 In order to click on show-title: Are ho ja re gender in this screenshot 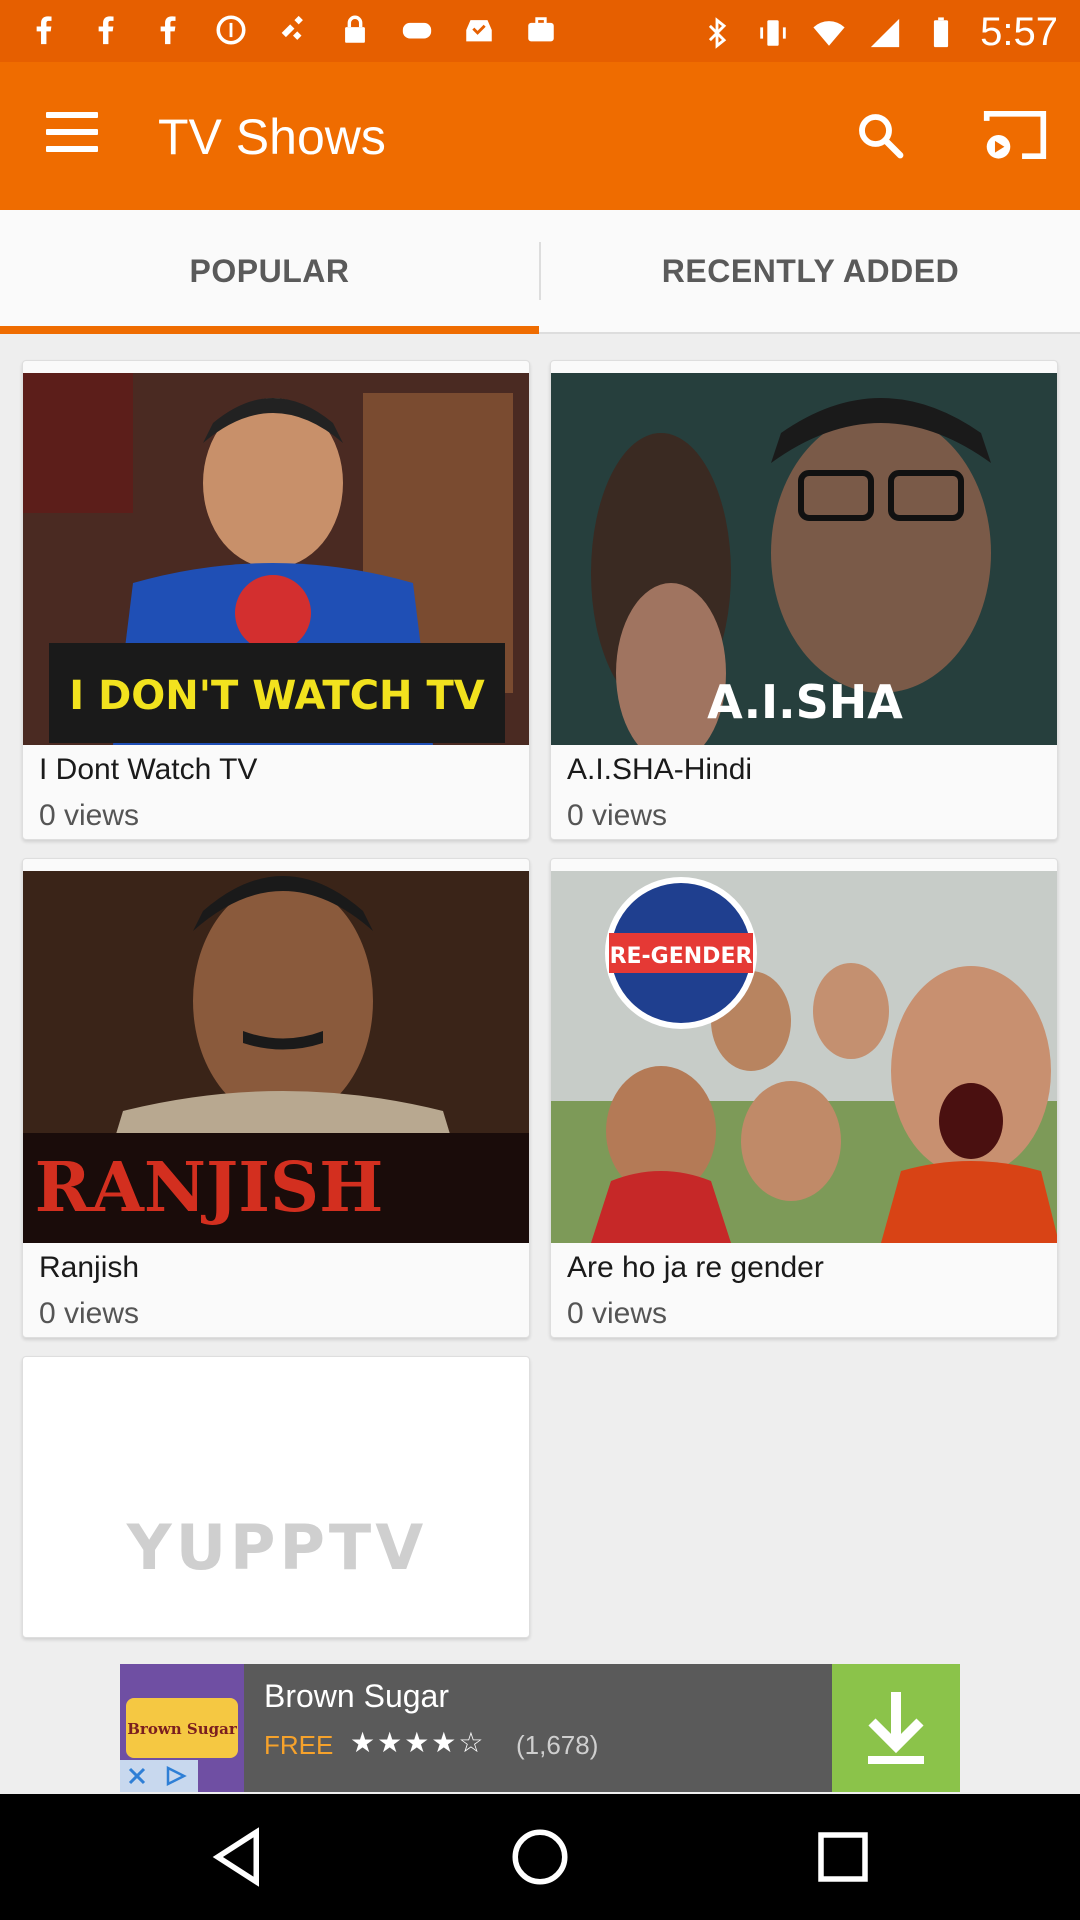, I will do `click(695, 1267)`.